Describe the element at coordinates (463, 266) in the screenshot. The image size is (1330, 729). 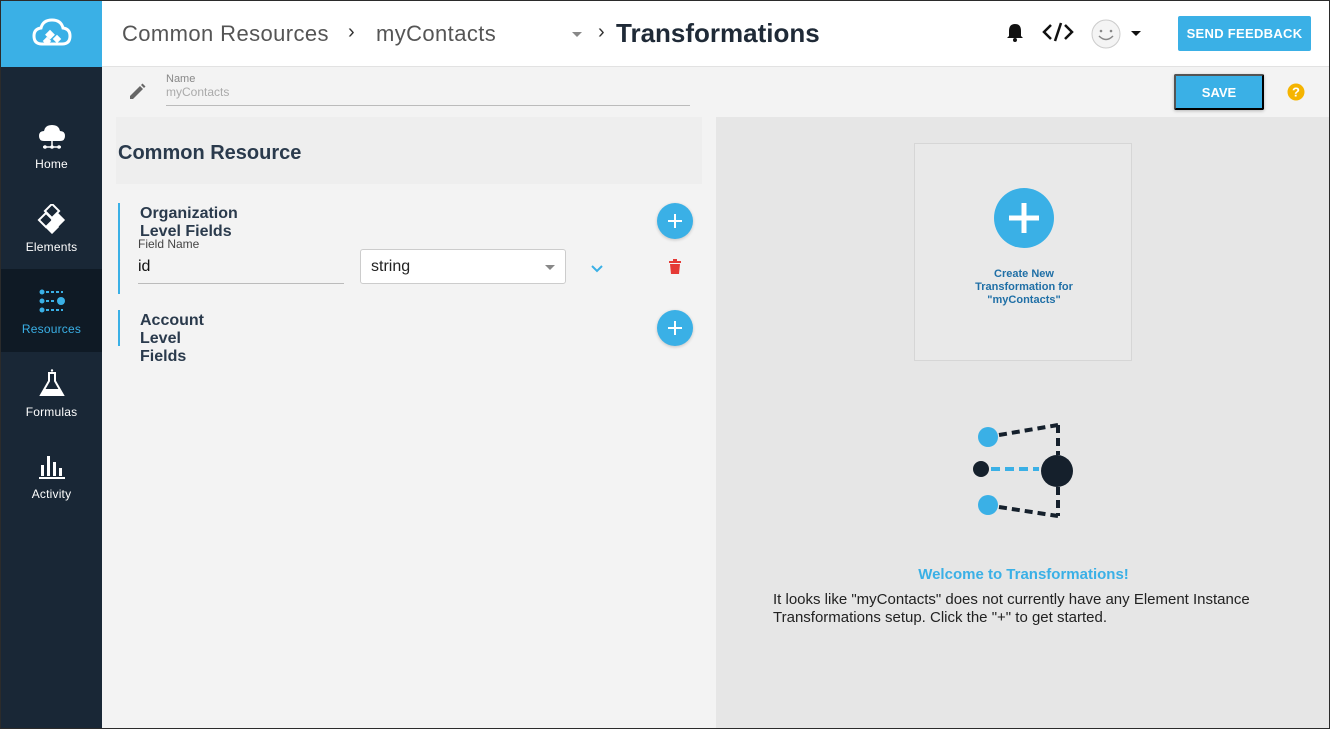
I see `field-type-select: string` at that location.